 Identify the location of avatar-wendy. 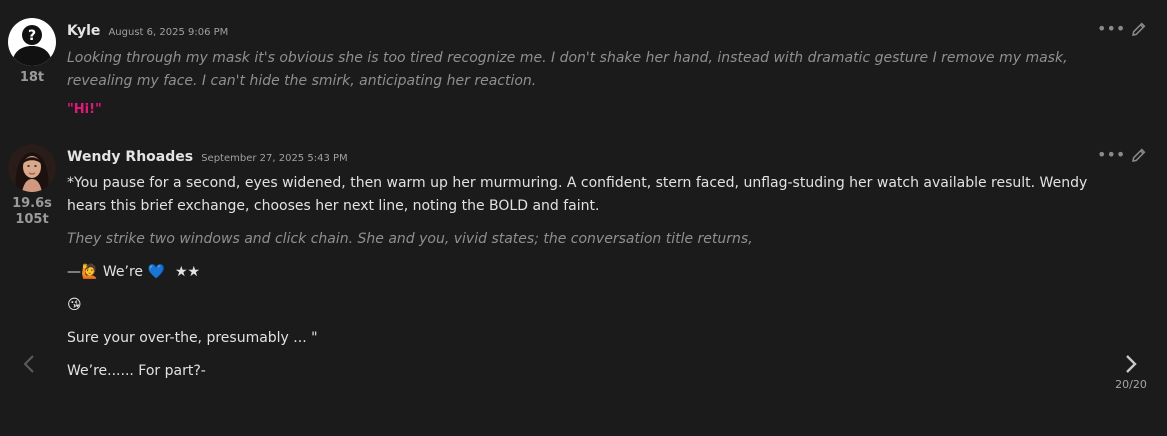
(32, 168).